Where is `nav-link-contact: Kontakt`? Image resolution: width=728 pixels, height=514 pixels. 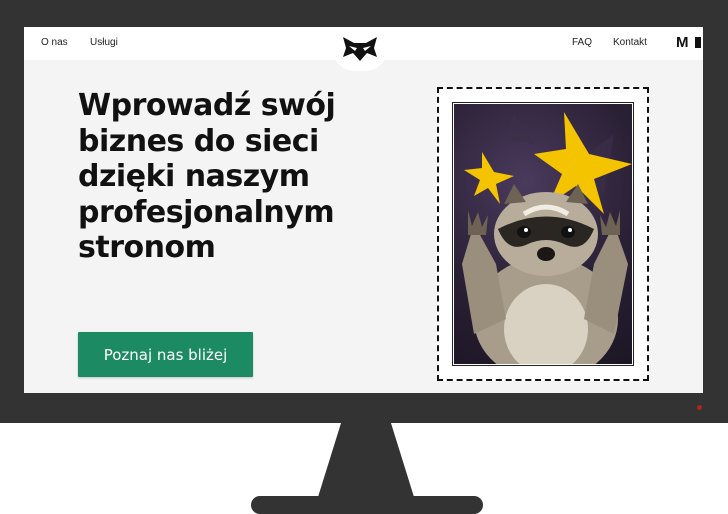 nav-link-contact: Kontakt is located at coordinates (630, 42).